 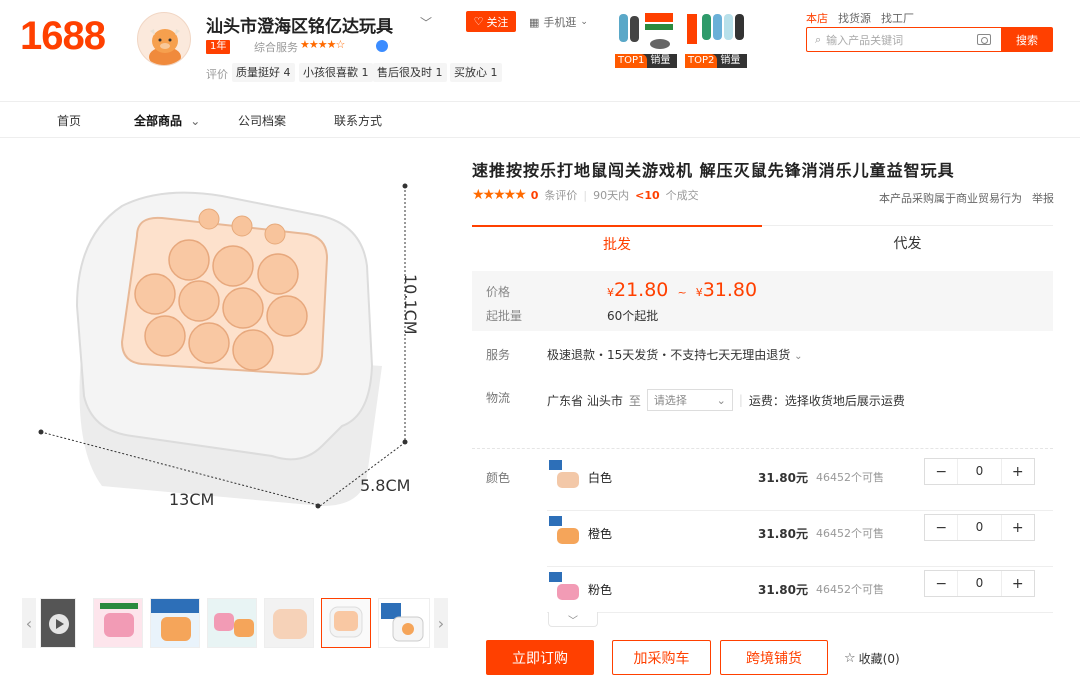 I want to click on follow-button: ♡ 关注, so click(x=491, y=21).